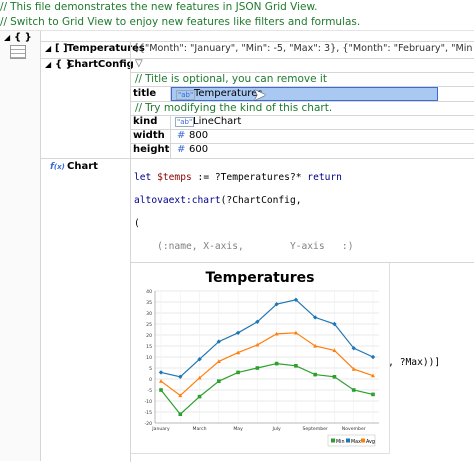 This screenshot has height=471, width=474. I want to click on y-tick-label: 30, so click(149, 314).